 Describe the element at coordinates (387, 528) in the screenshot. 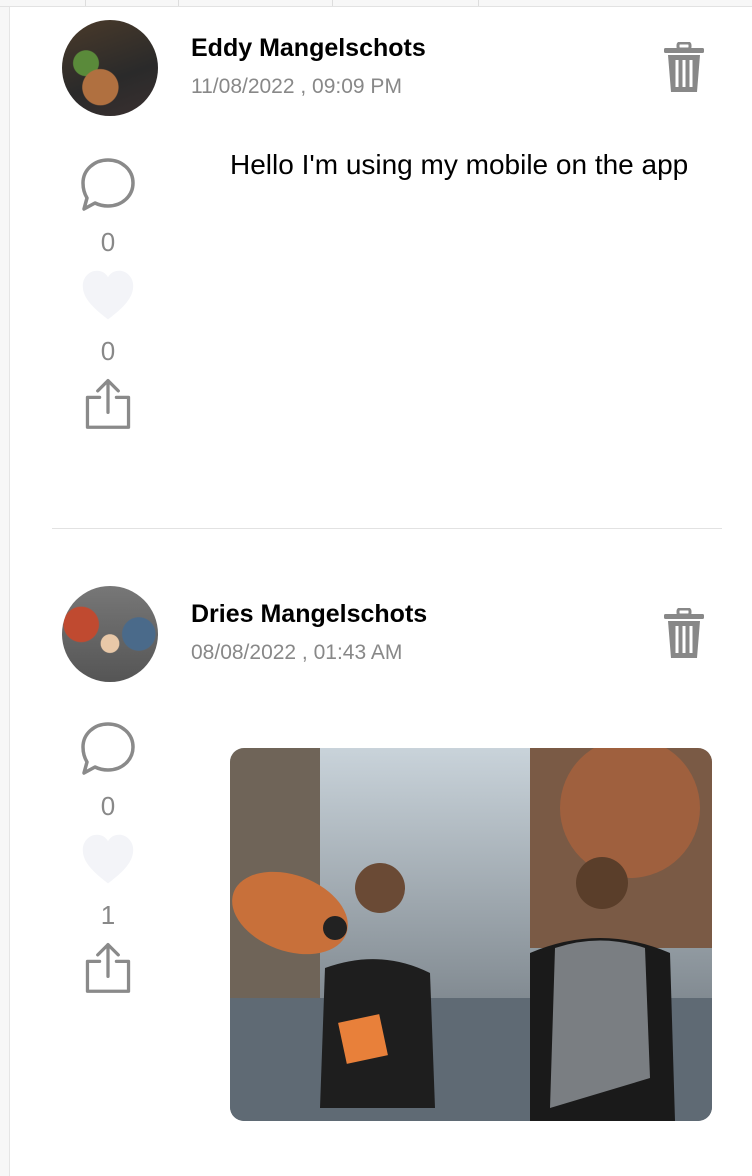

I see `divider` at that location.